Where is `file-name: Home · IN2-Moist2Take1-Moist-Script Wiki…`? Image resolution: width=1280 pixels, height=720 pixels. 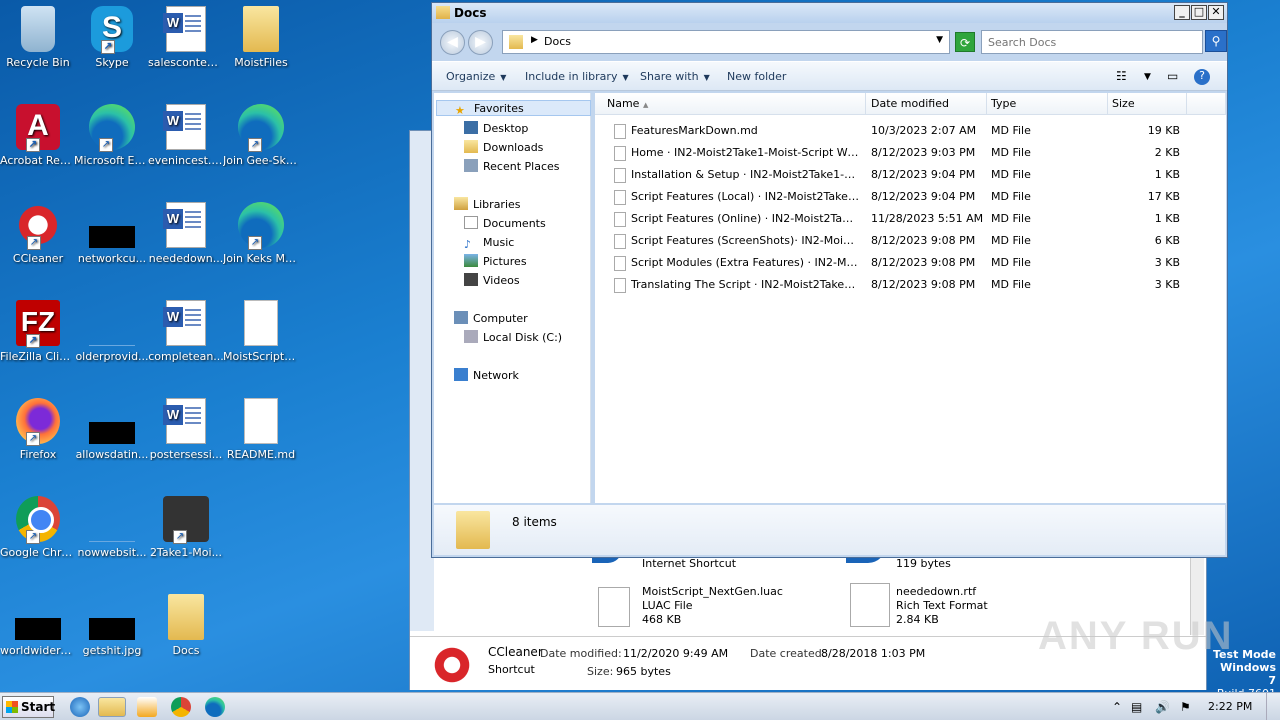
file-name: Home · IN2-Moist2Take1-Moist-Script Wiki… is located at coordinates (745, 153).